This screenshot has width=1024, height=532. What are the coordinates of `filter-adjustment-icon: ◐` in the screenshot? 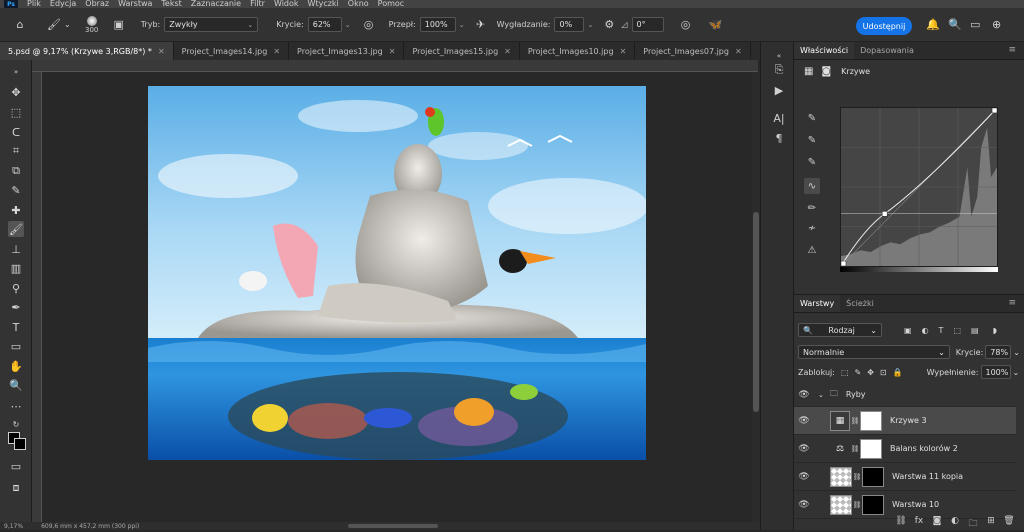 It's located at (925, 330).